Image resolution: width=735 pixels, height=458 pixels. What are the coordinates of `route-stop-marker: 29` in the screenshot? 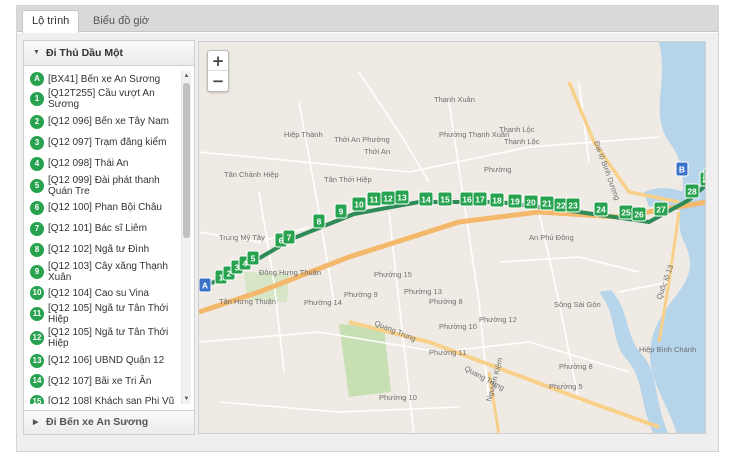 It's located at (702, 179).